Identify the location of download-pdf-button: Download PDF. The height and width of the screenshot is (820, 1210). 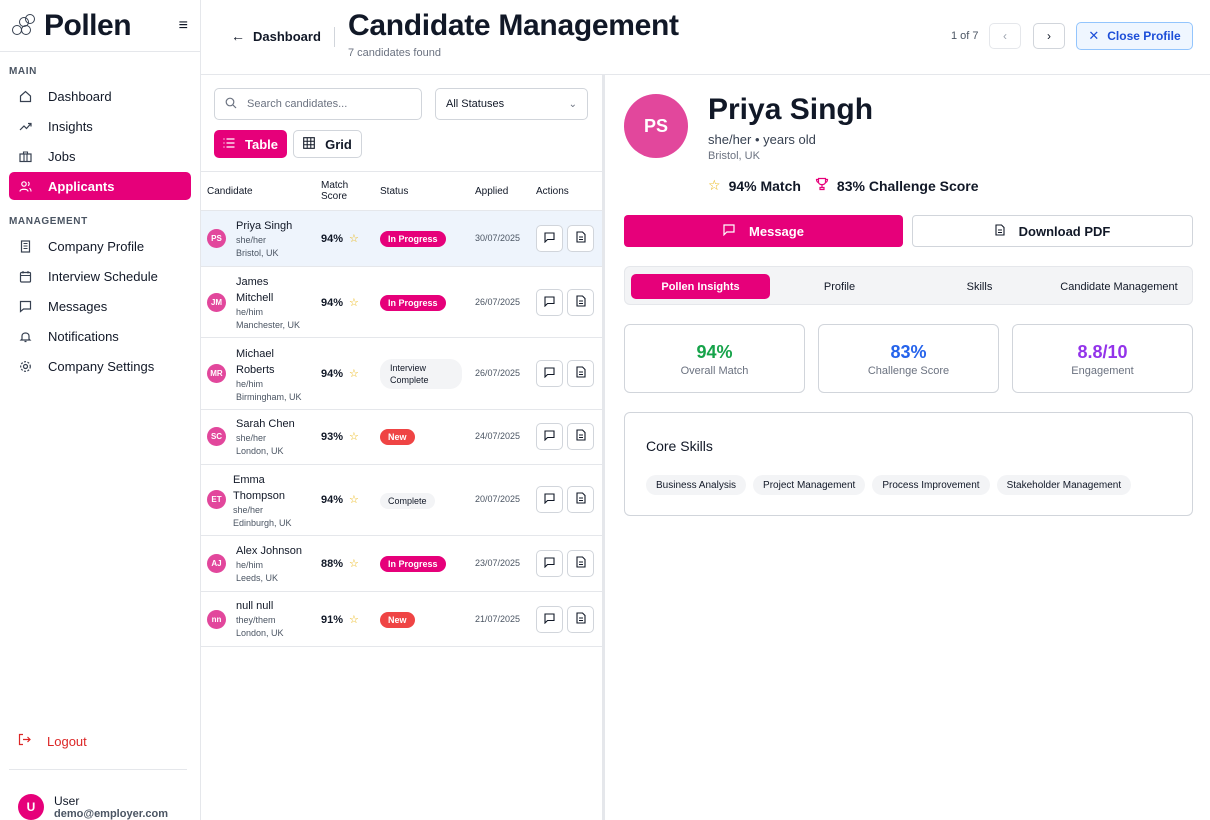
(1052, 231).